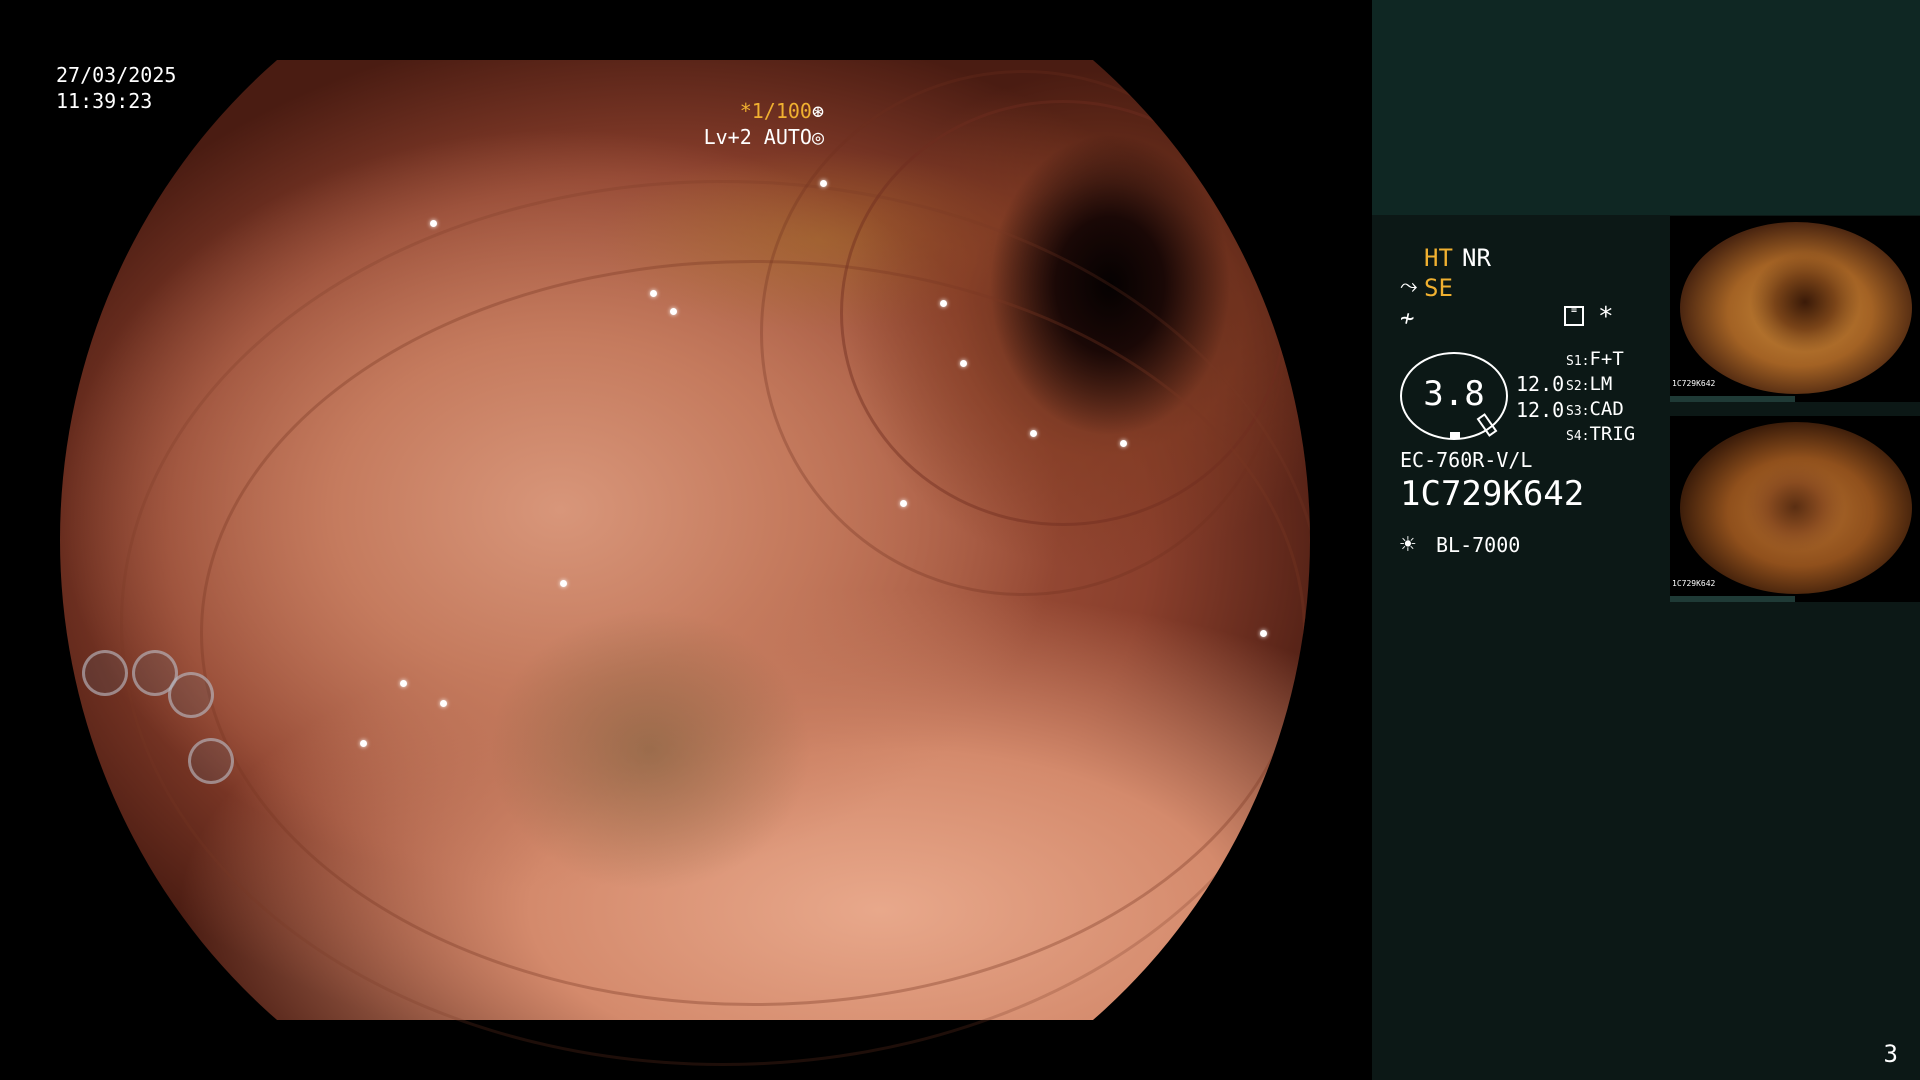  Describe the element at coordinates (694, 124) in the screenshot. I see `exposure-info: *1/100⊛ Lv+2 AUTO◎` at that location.